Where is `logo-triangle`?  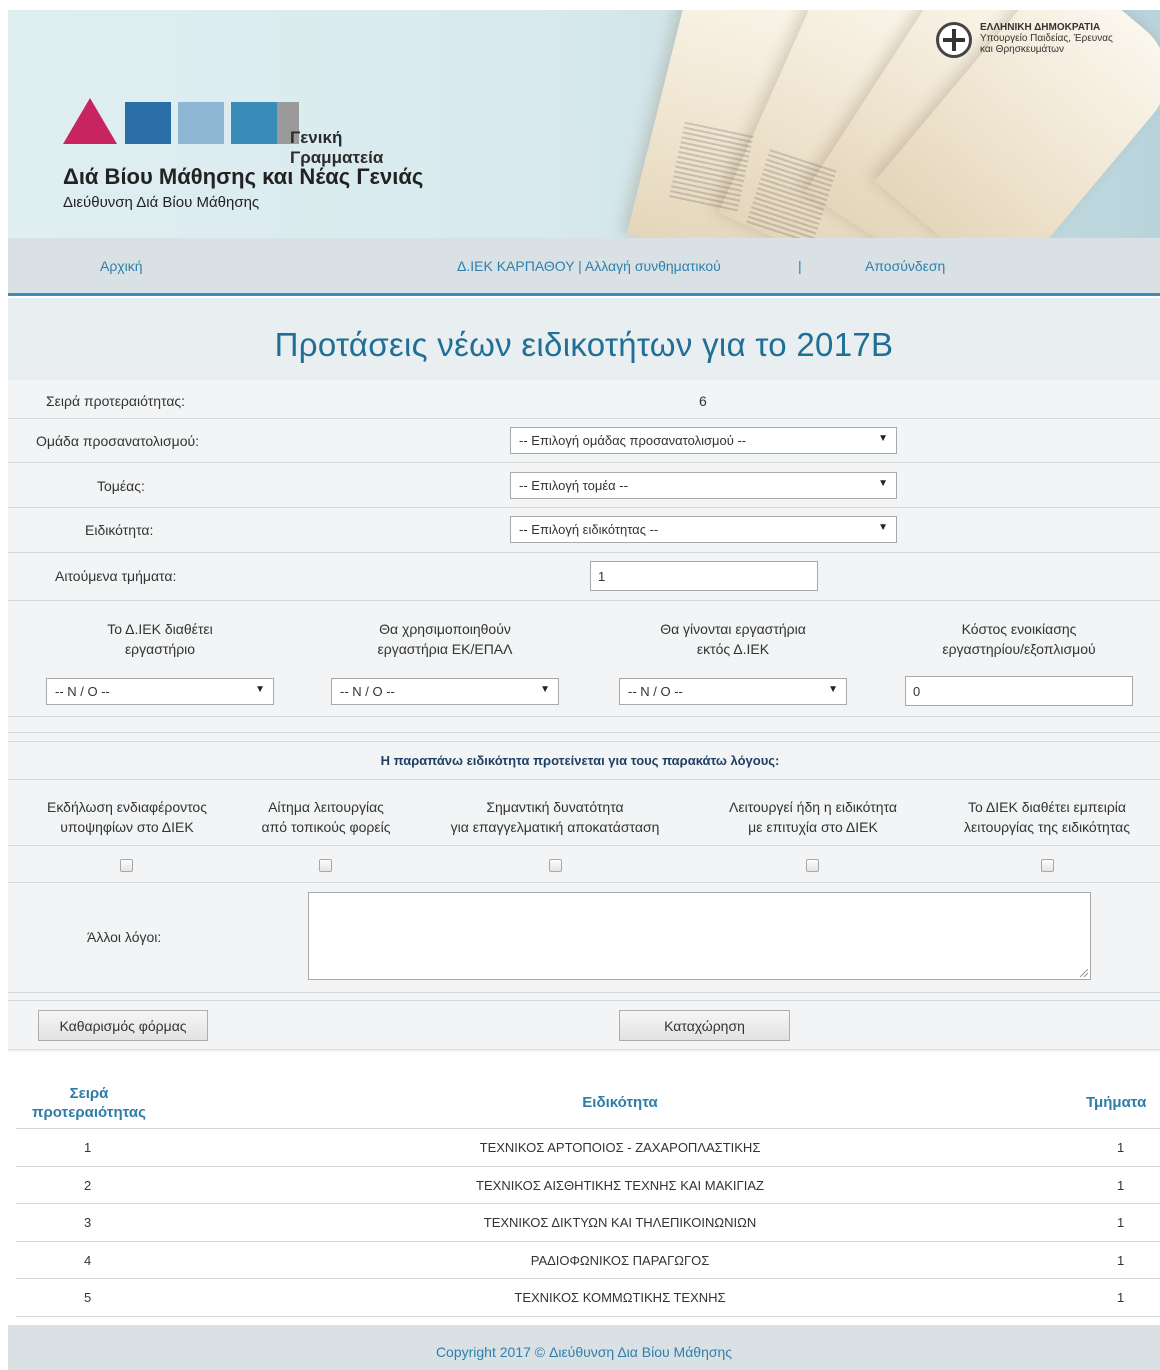 logo-triangle is located at coordinates (90, 121).